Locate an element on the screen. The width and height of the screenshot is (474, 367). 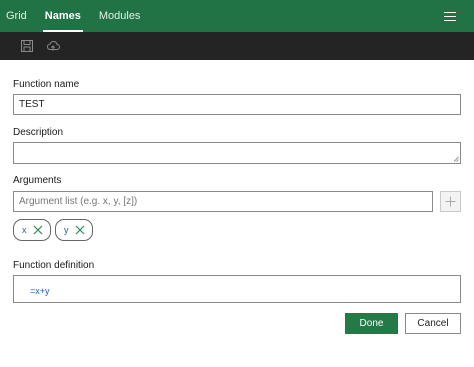
tab-label: Grid is located at coordinates (16, 16).